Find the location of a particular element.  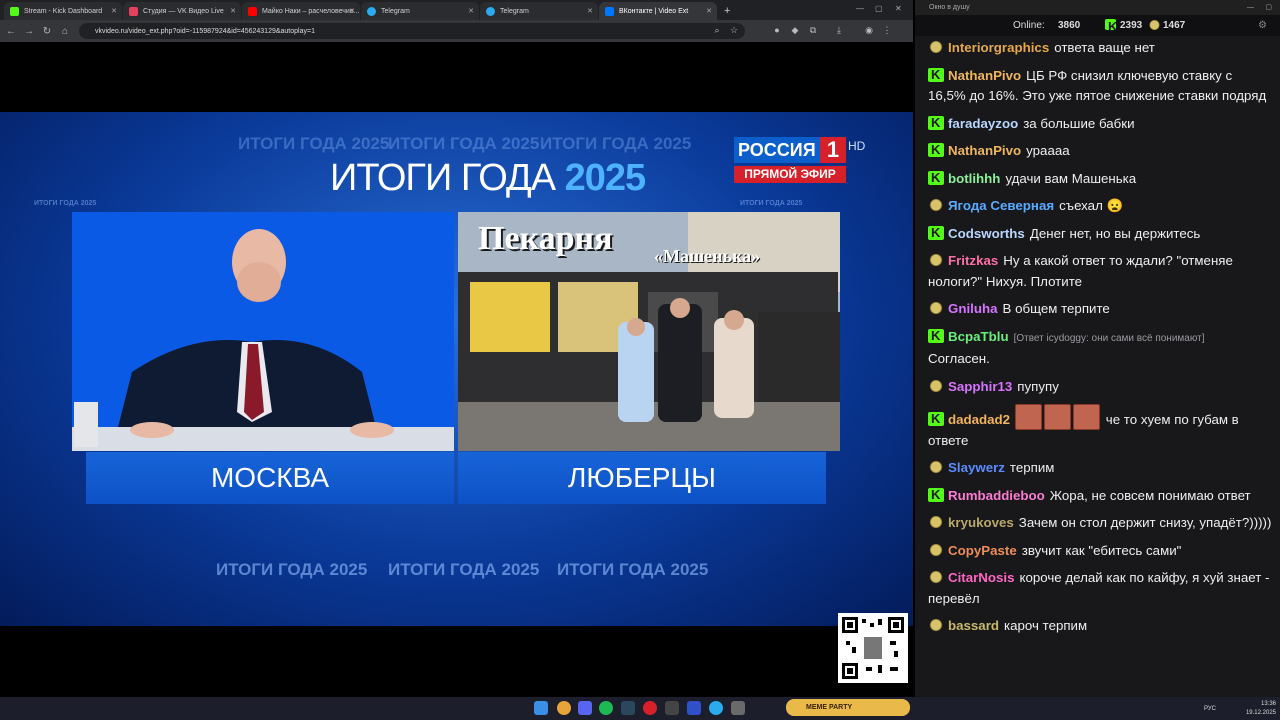

home-icon: ⌂ is located at coordinates (65, 31).